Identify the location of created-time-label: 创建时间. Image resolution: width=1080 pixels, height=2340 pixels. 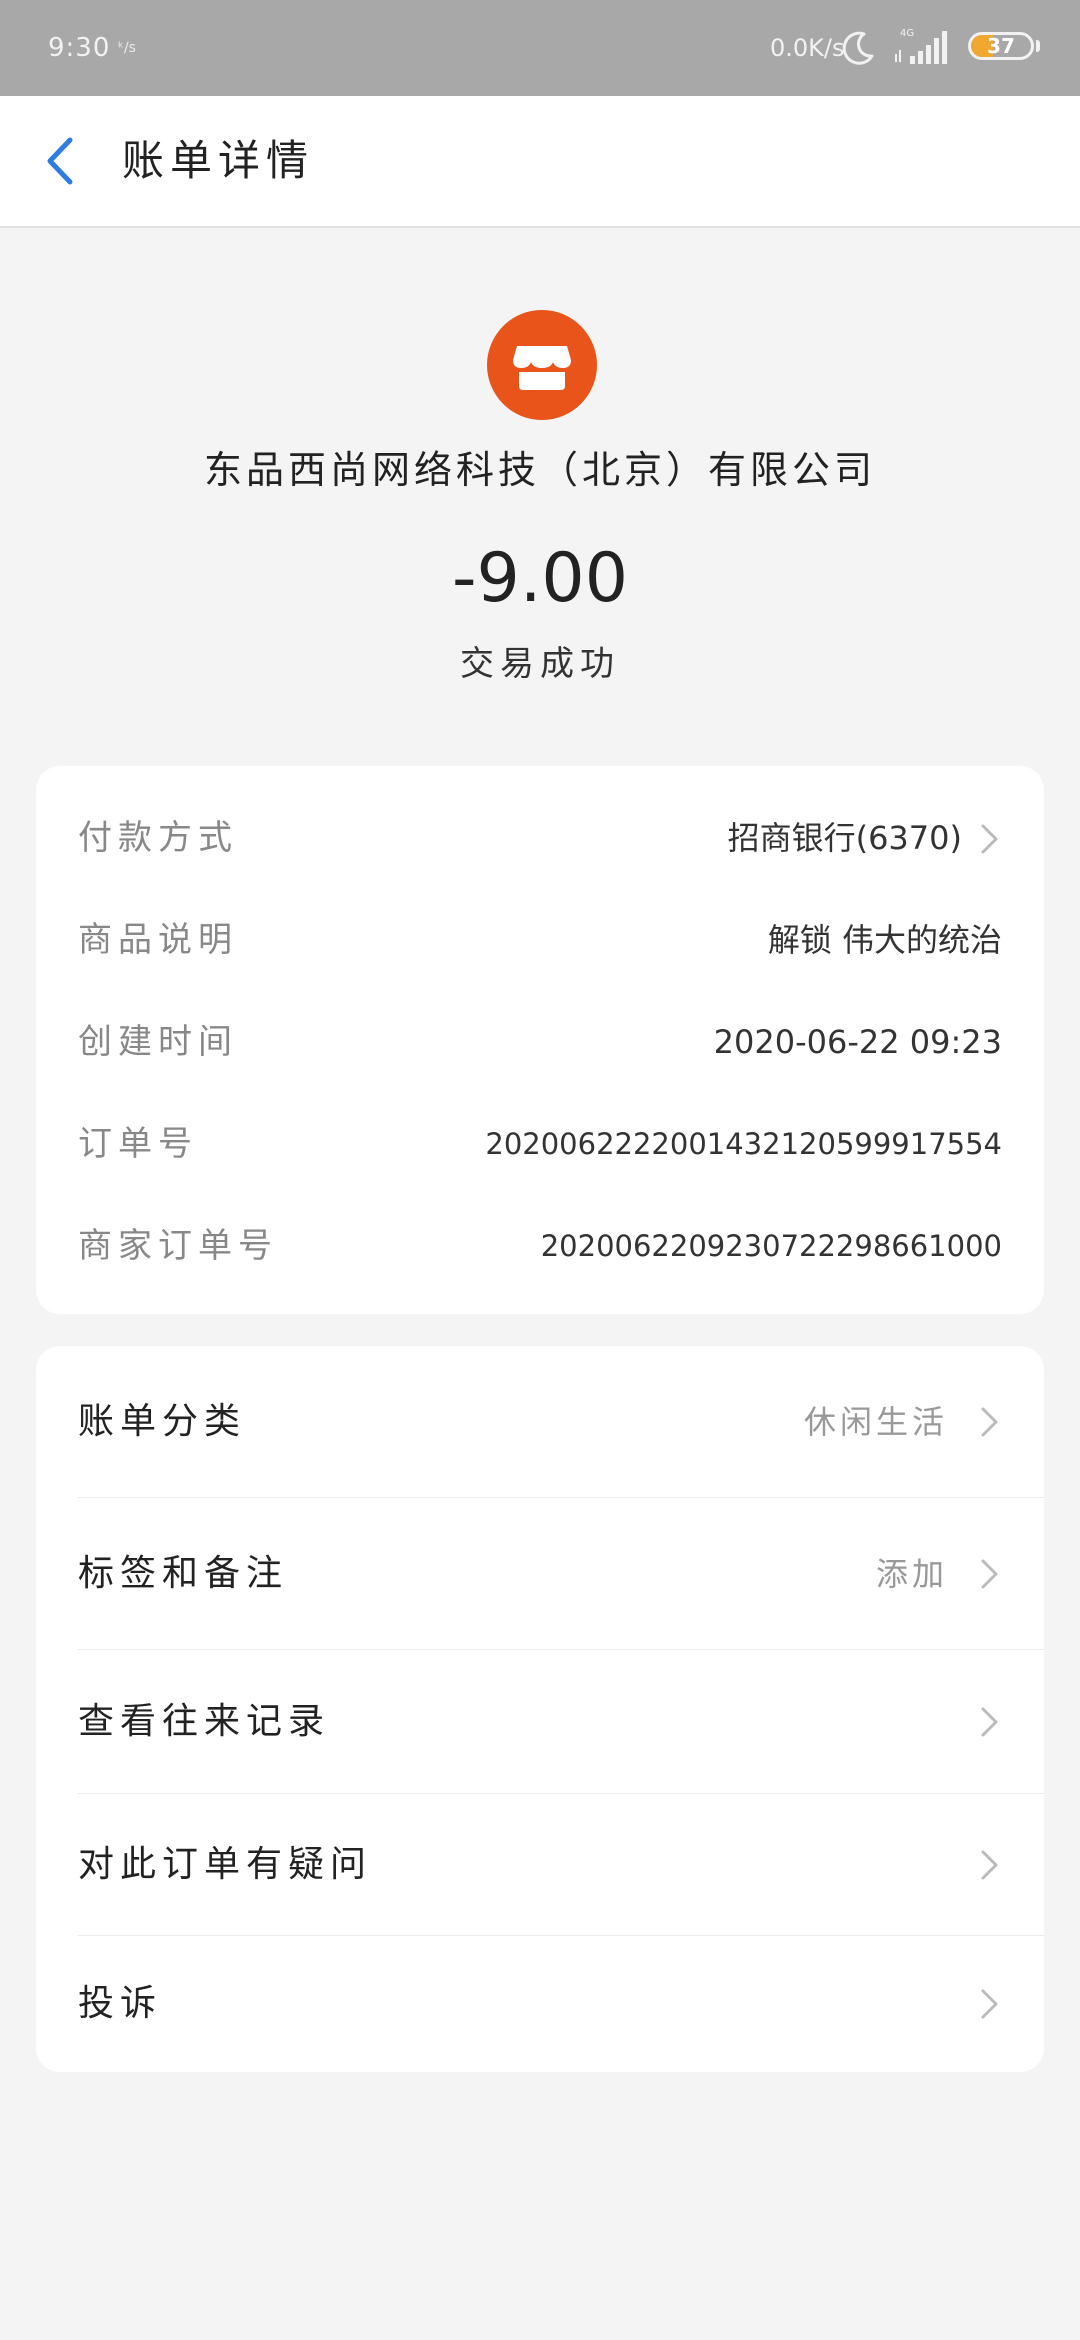
(158, 1042).